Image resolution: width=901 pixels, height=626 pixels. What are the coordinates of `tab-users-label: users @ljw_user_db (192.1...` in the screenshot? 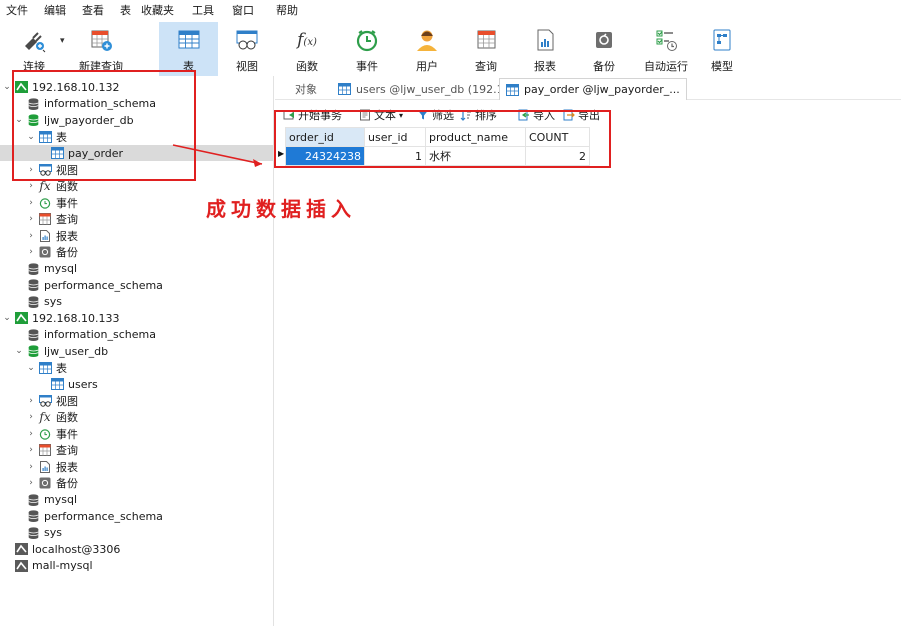 It's located at (435, 89).